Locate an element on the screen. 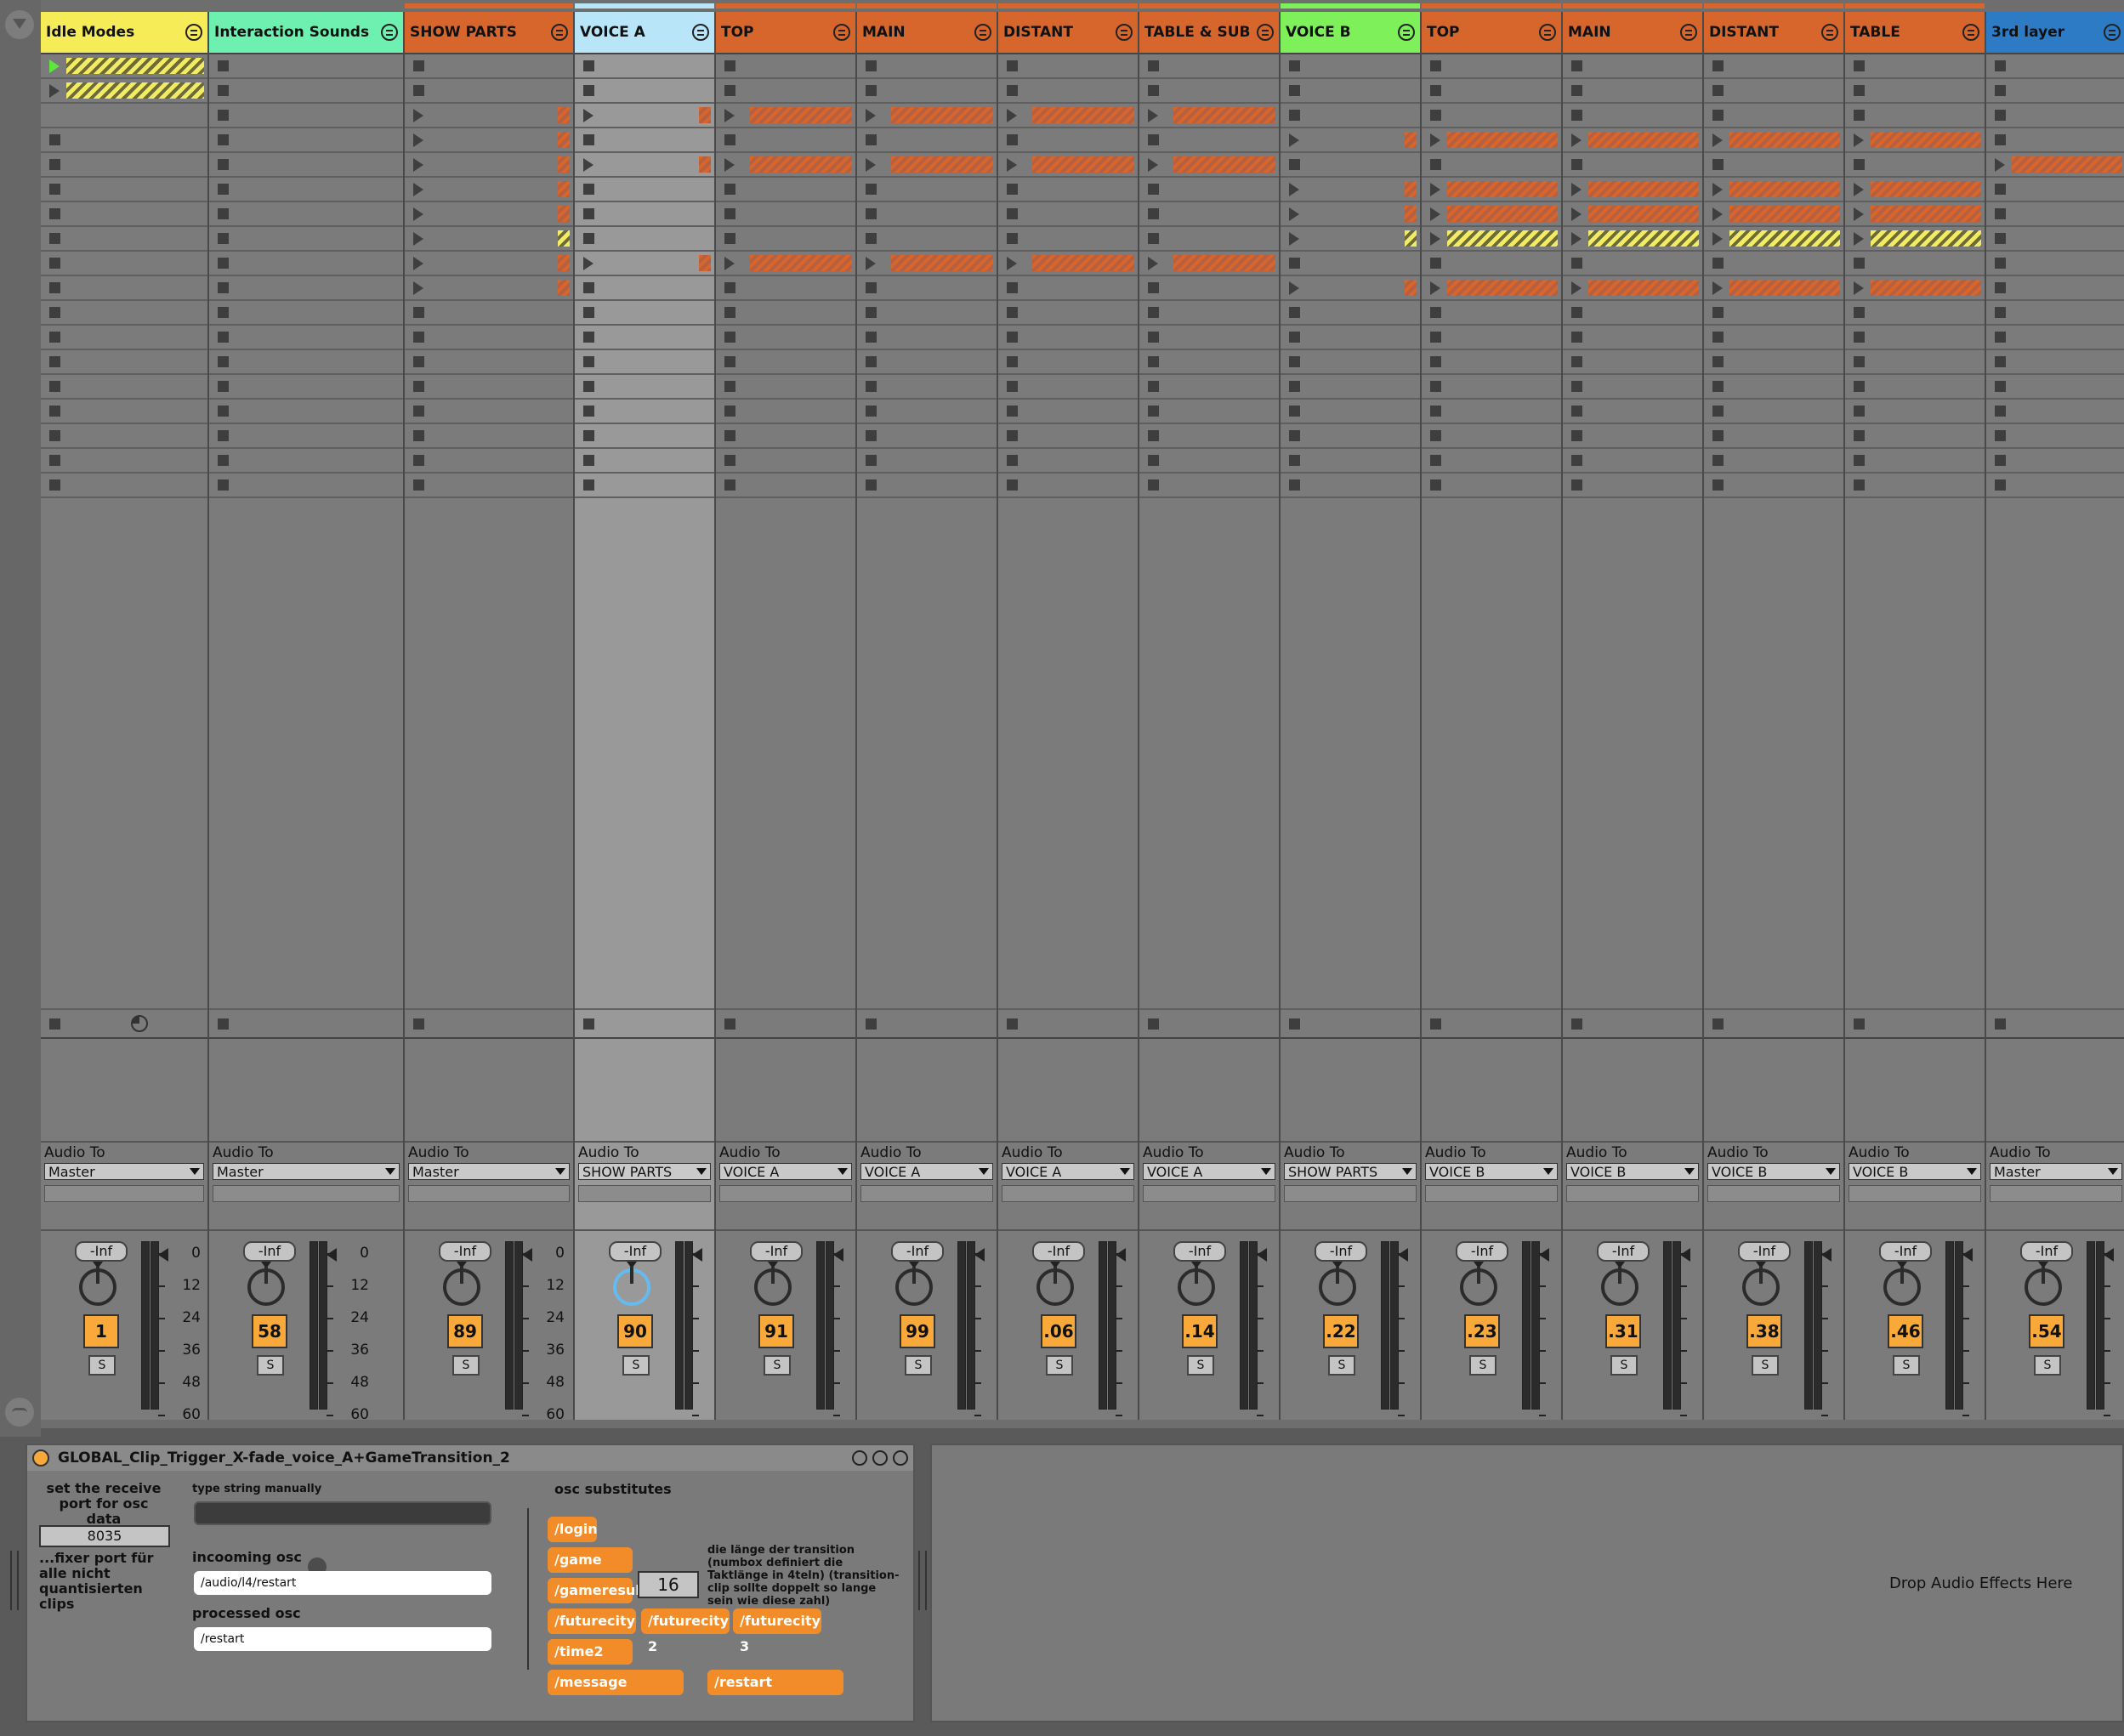 This screenshot has height=1736, width=2124. track-header: Interaction Sounds is located at coordinates (306, 33).